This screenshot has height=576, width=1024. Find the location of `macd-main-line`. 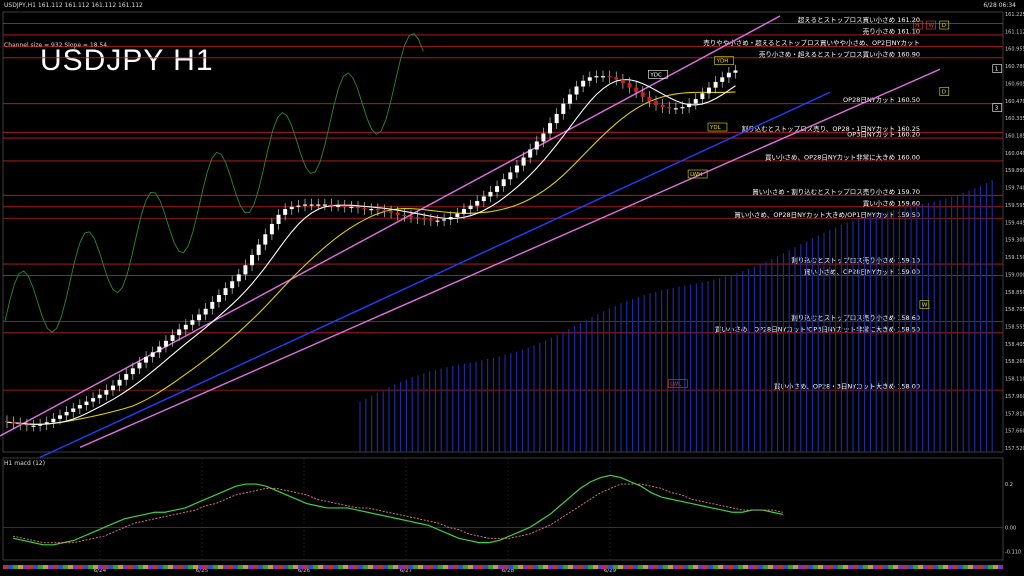

macd-main-line is located at coordinates (397, 510).